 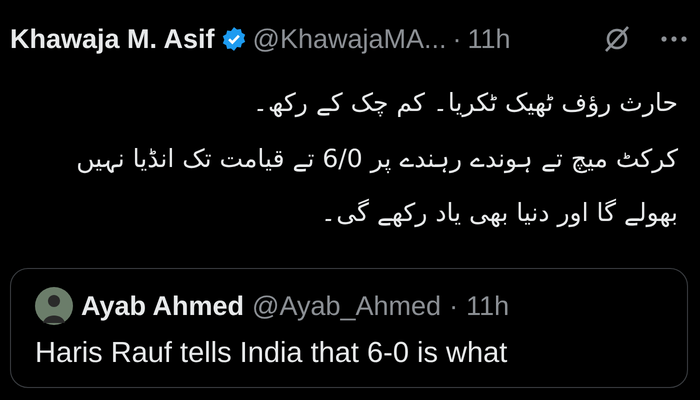 What do you see at coordinates (271, 353) in the screenshot?
I see `quoted-tweet-text: Haris Rauf tells India that 6-0 is what` at bounding box center [271, 353].